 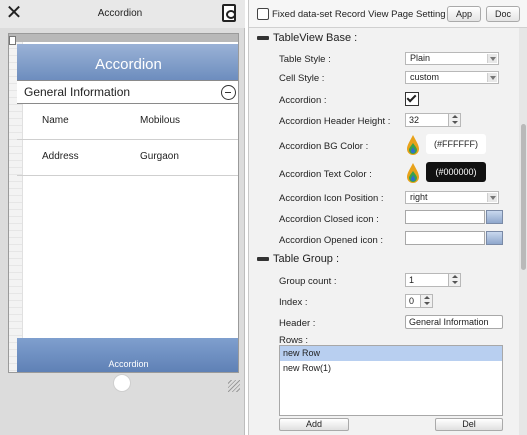 I want to click on rows-list: new Row new Row(1), so click(x=391, y=380).